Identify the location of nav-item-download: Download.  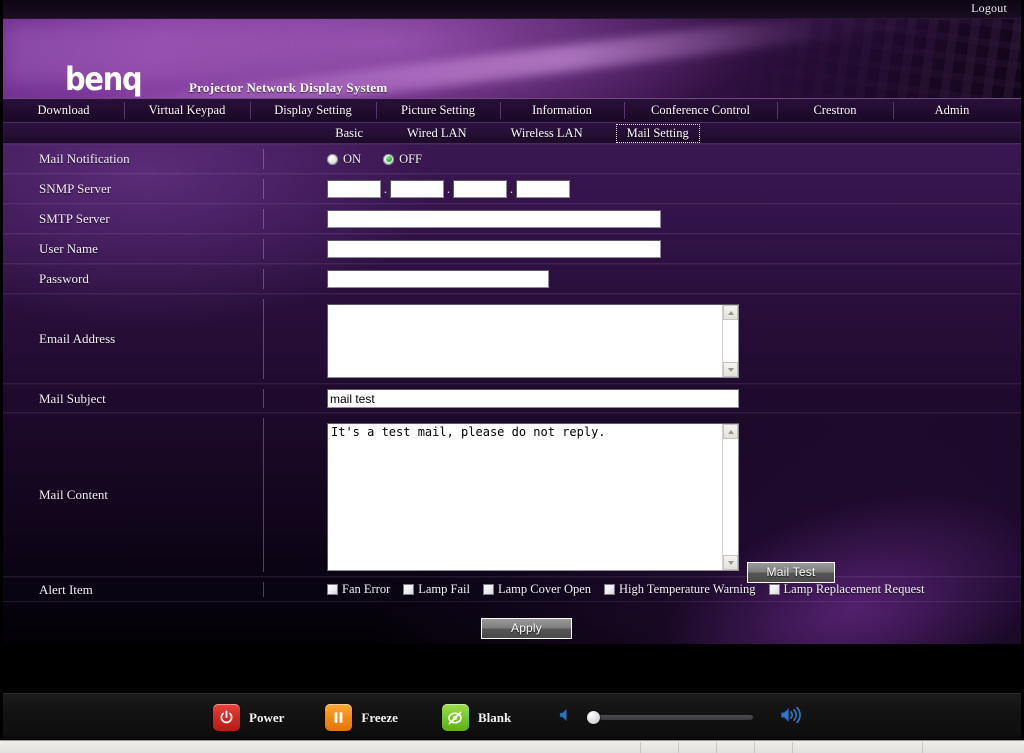
(63, 110).